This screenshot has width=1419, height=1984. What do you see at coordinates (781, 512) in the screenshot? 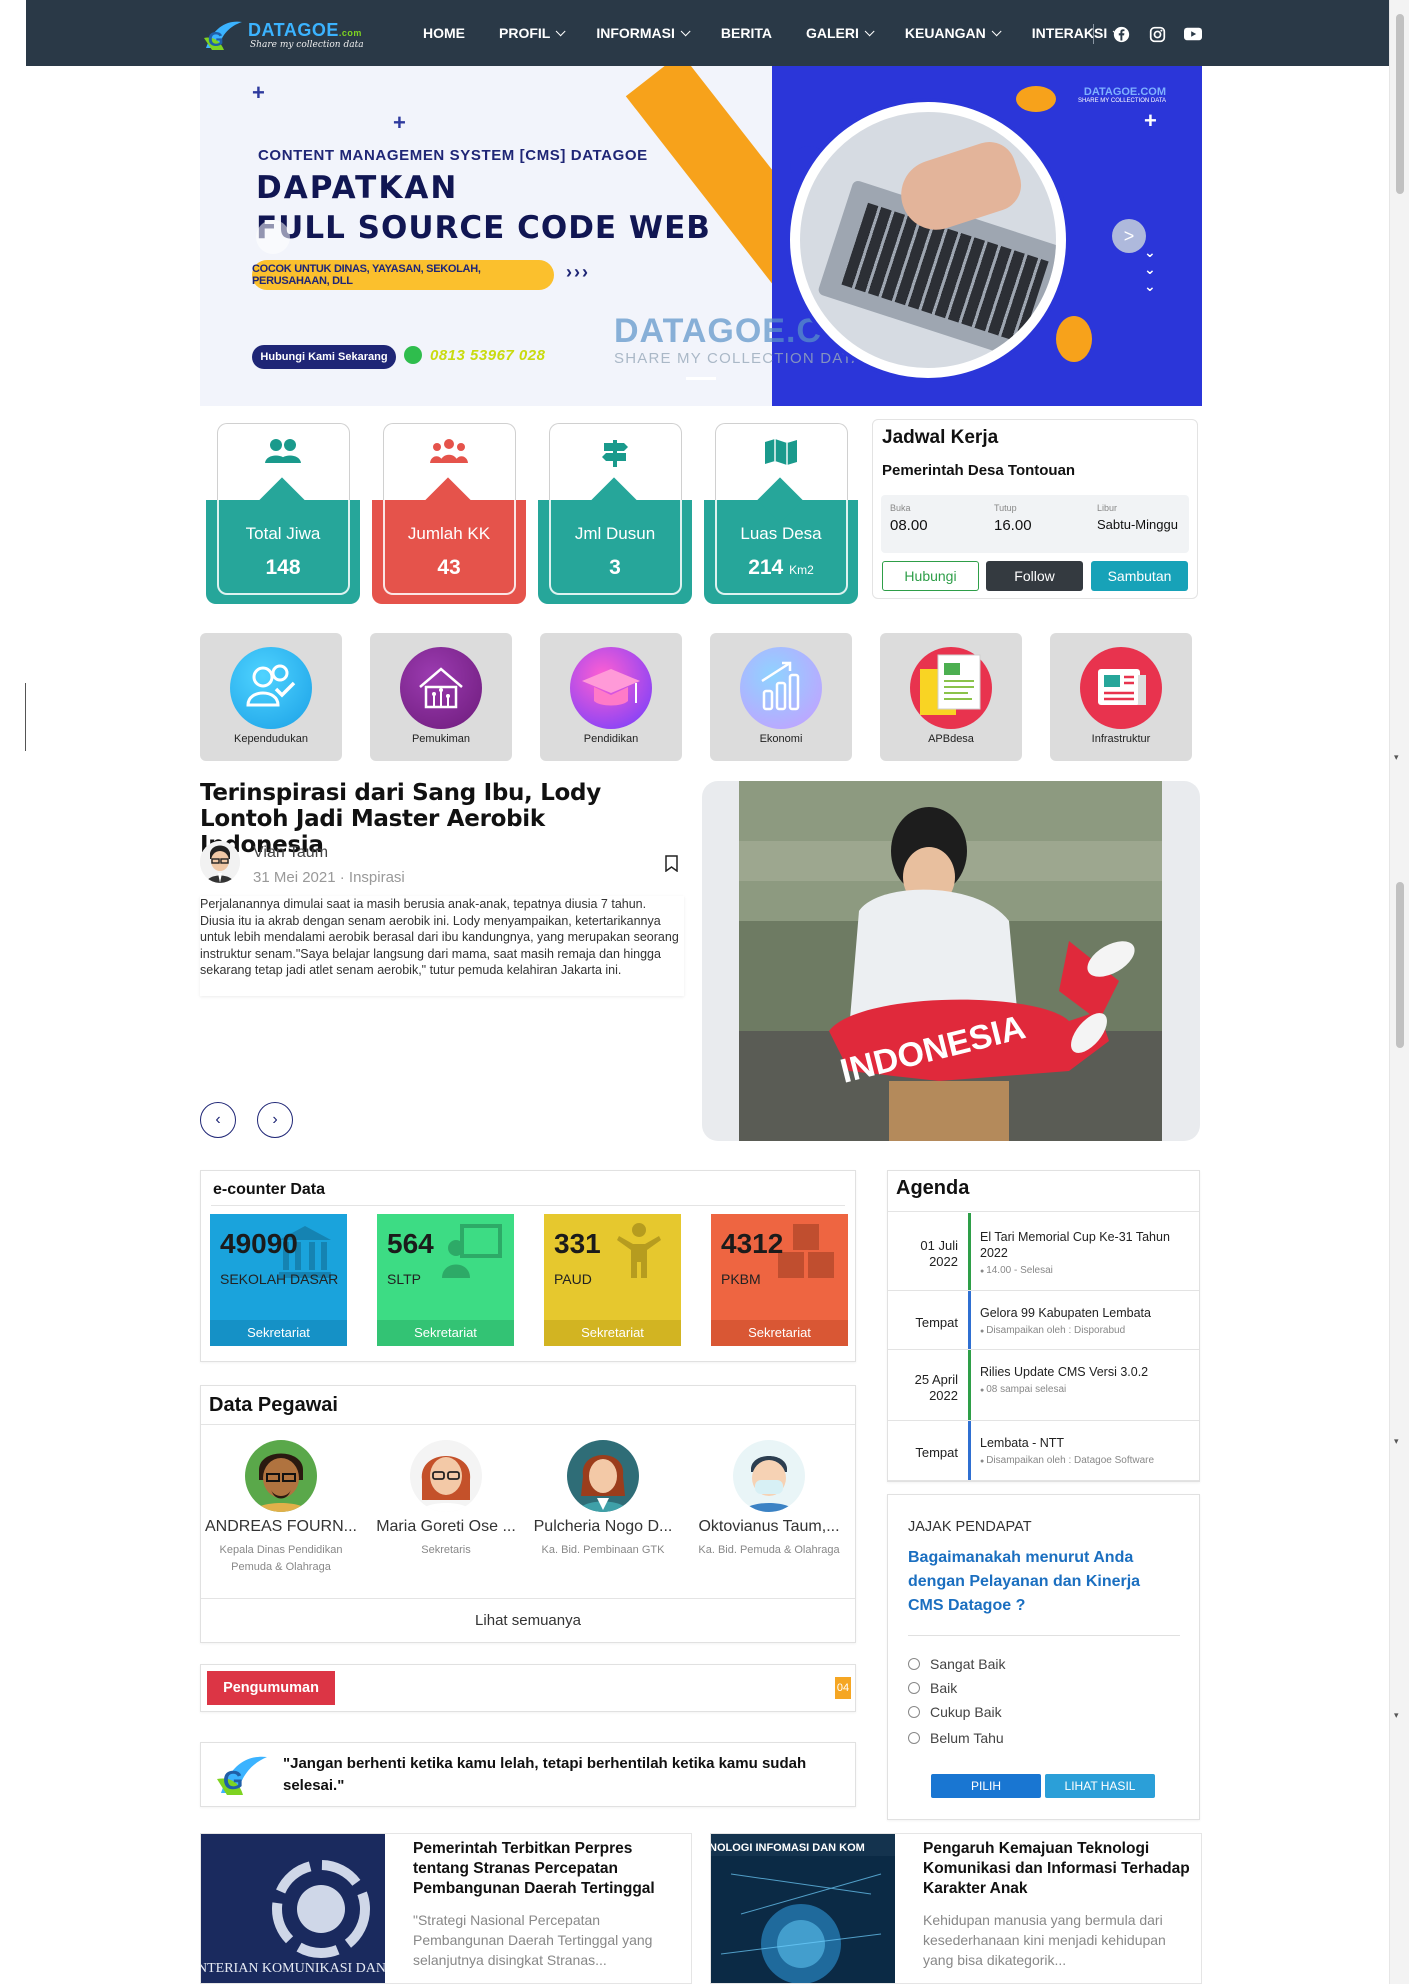
I see `stat-card-luas-desa: Luas Desa 214 Km2` at bounding box center [781, 512].